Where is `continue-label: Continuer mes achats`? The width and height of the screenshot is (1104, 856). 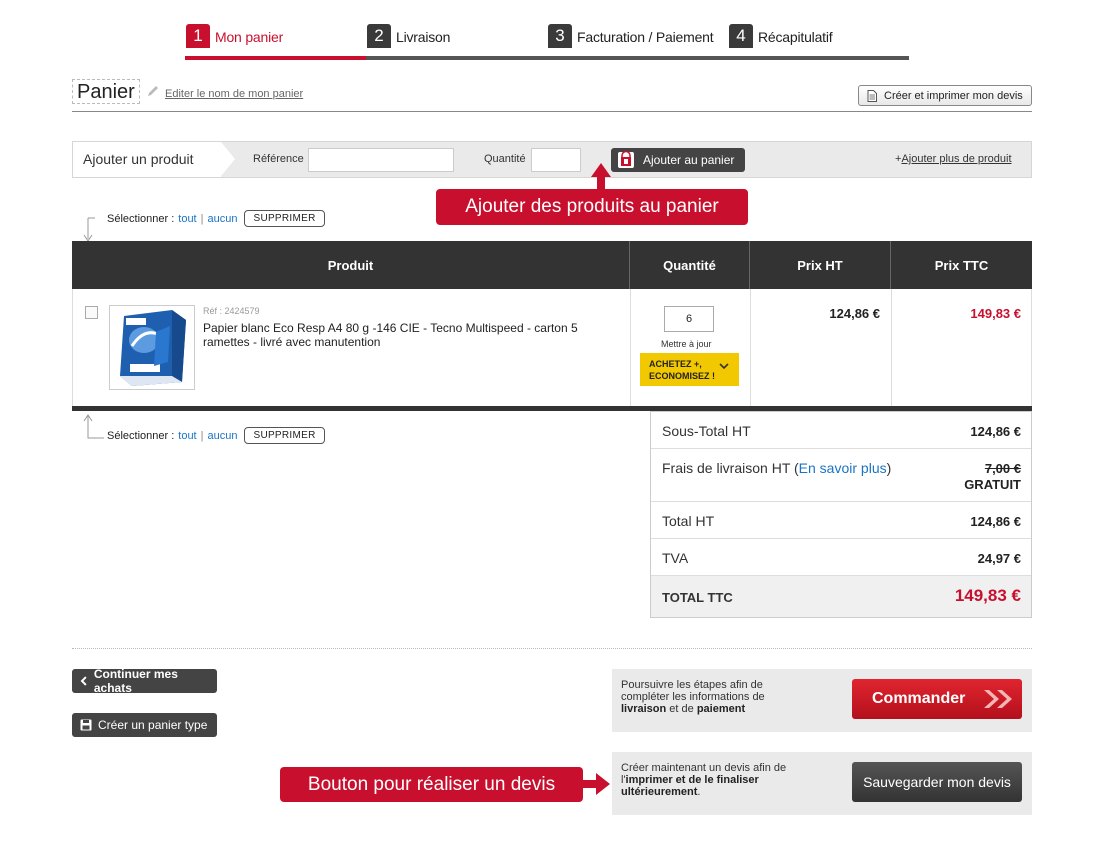
continue-label: Continuer mes achats is located at coordinates (135, 681).